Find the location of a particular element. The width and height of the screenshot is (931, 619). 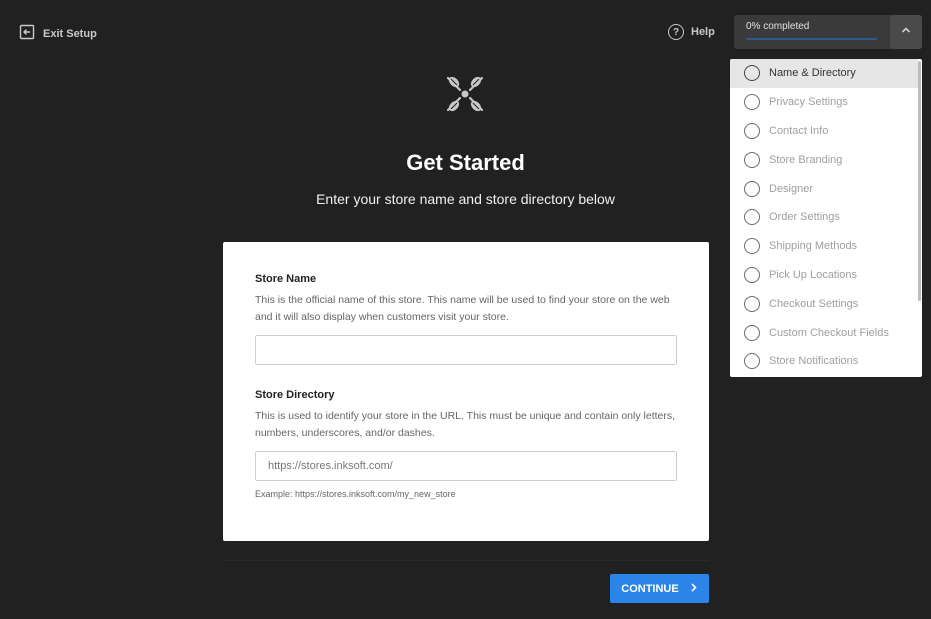

step-item: Store Notifications is located at coordinates (824, 361).